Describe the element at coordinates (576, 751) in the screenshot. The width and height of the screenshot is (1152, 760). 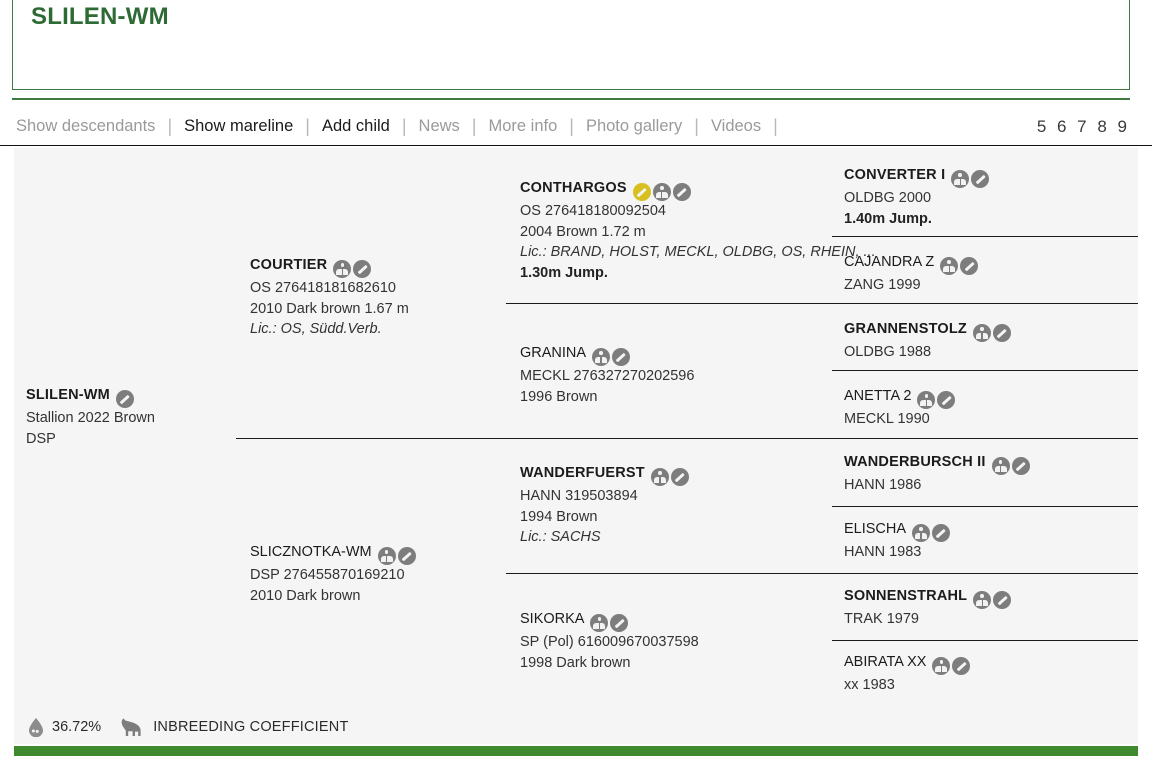
I see `footer-accent-bar` at that location.